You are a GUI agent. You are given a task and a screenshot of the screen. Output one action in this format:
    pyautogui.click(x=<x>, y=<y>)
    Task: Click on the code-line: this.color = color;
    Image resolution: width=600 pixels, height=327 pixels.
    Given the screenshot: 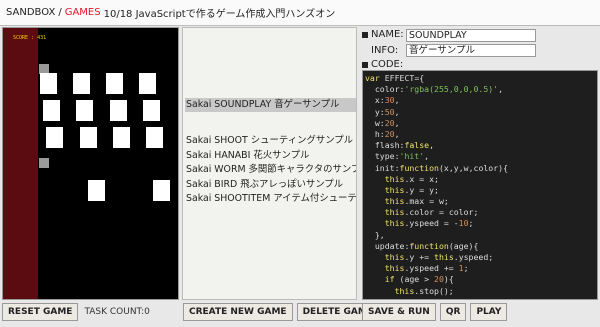 What is the action you would take?
    pyautogui.click(x=480, y=212)
    